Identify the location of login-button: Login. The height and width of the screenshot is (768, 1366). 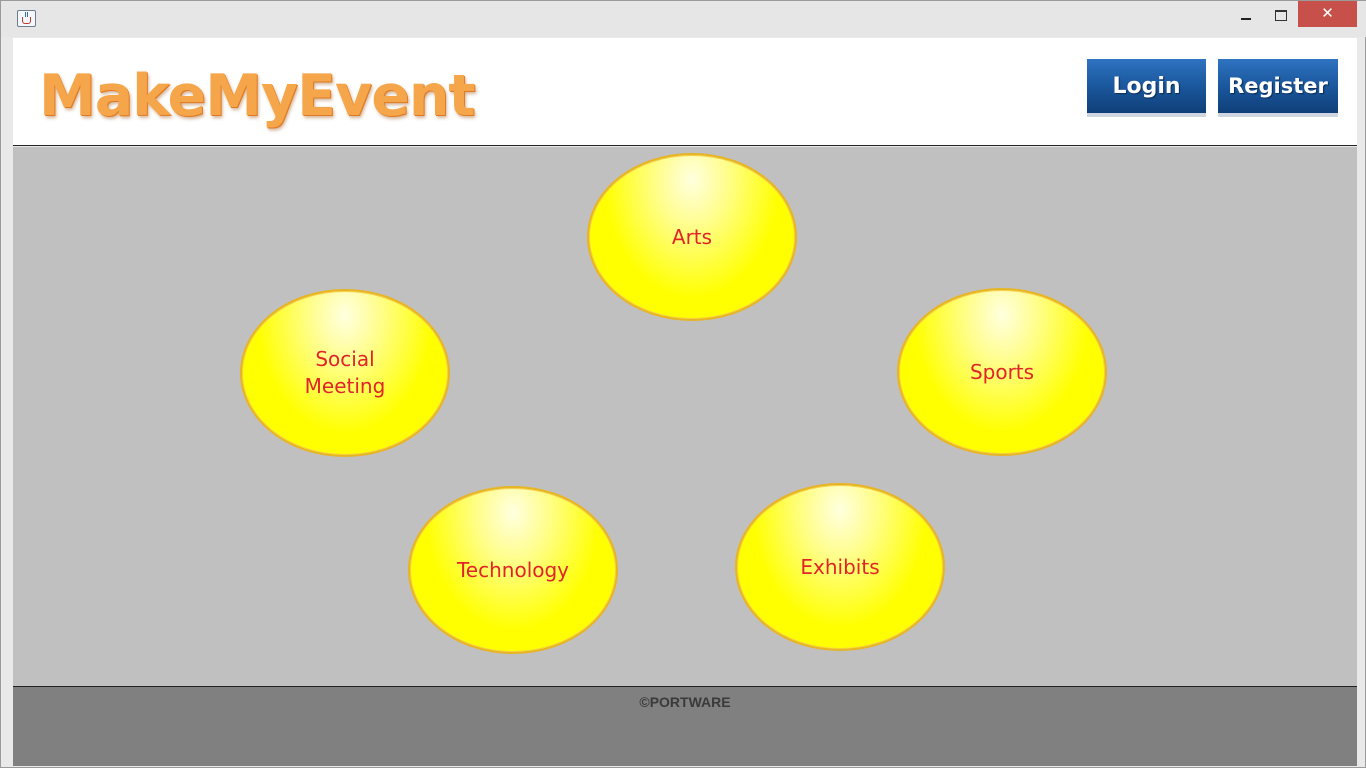
(1146, 86).